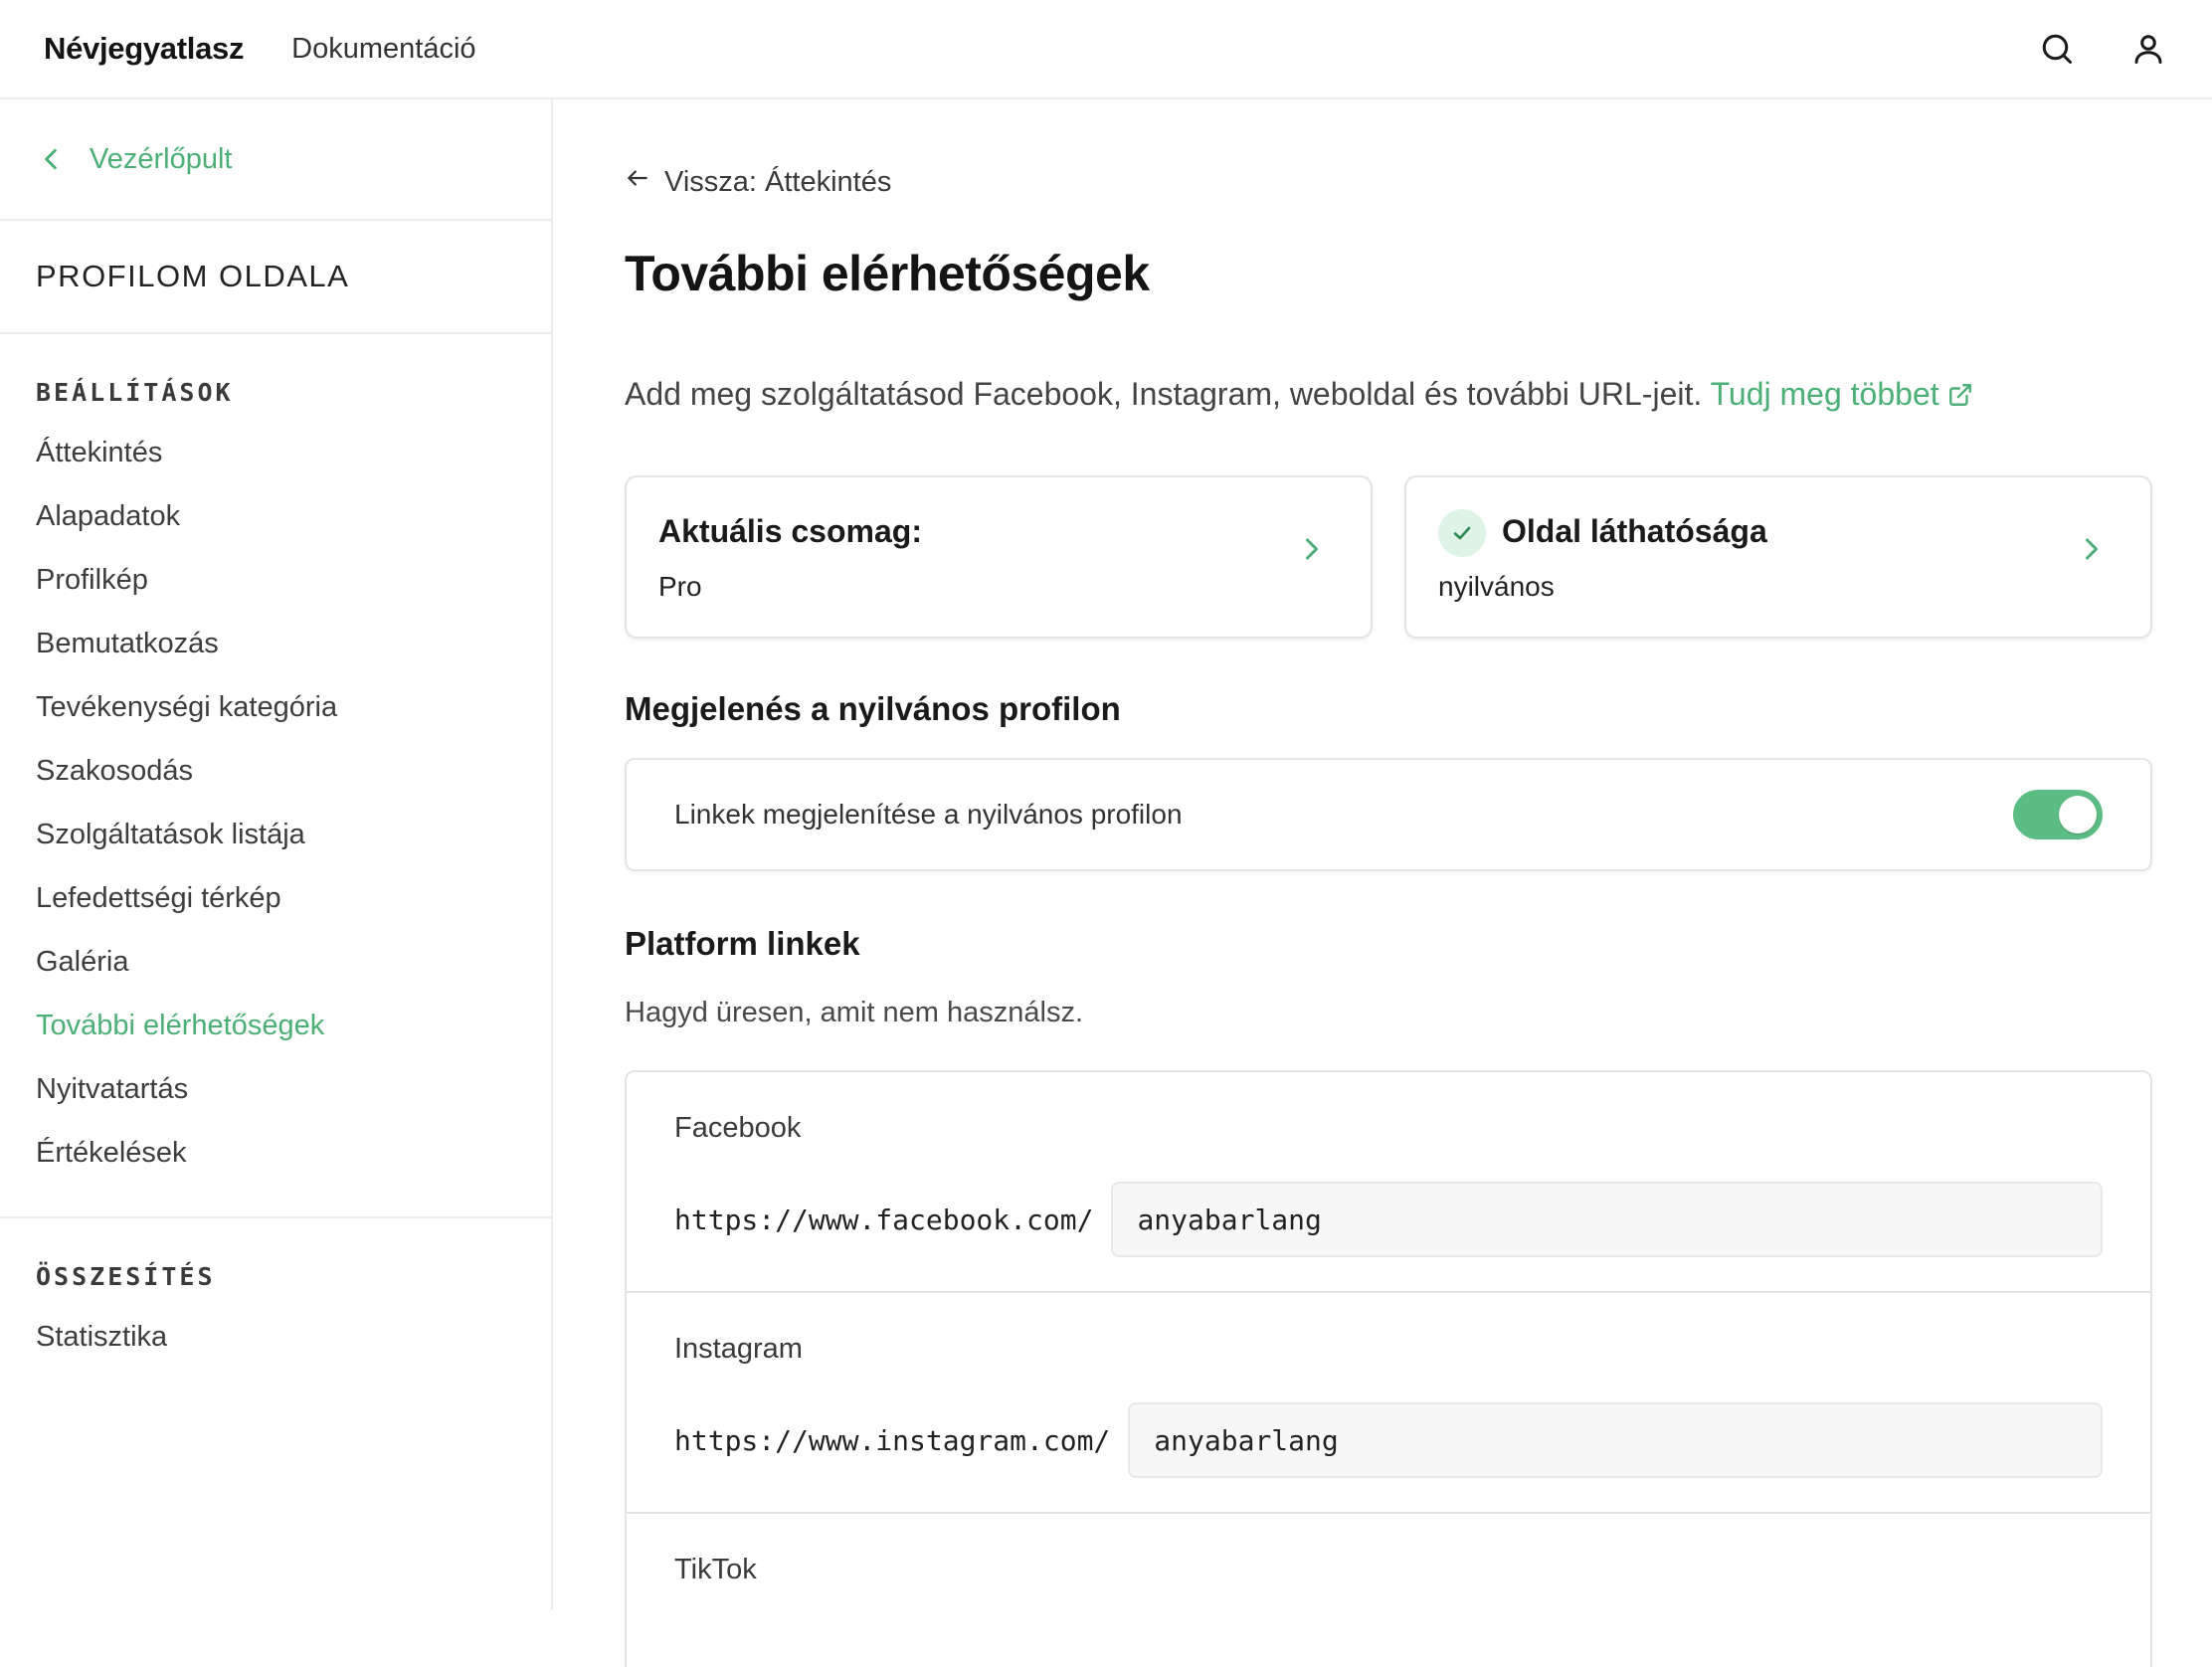 Image resolution: width=2212 pixels, height=1667 pixels. Describe the element at coordinates (293, 1153) in the screenshot. I see `sidebar-item-ertekelesek: Értékelések` at that location.